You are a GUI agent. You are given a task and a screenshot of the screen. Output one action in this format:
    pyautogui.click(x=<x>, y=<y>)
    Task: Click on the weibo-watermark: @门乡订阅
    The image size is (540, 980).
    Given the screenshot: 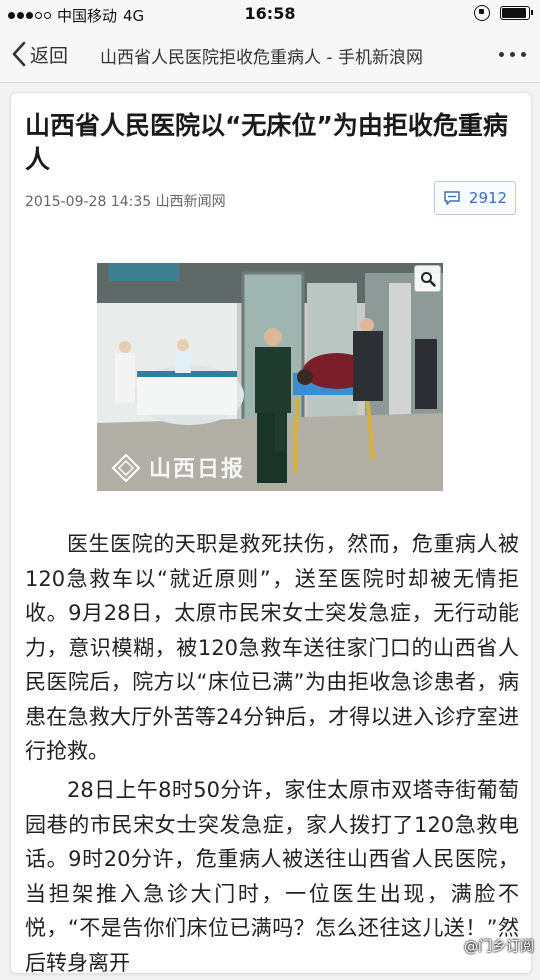 What is the action you would take?
    pyautogui.click(x=487, y=946)
    